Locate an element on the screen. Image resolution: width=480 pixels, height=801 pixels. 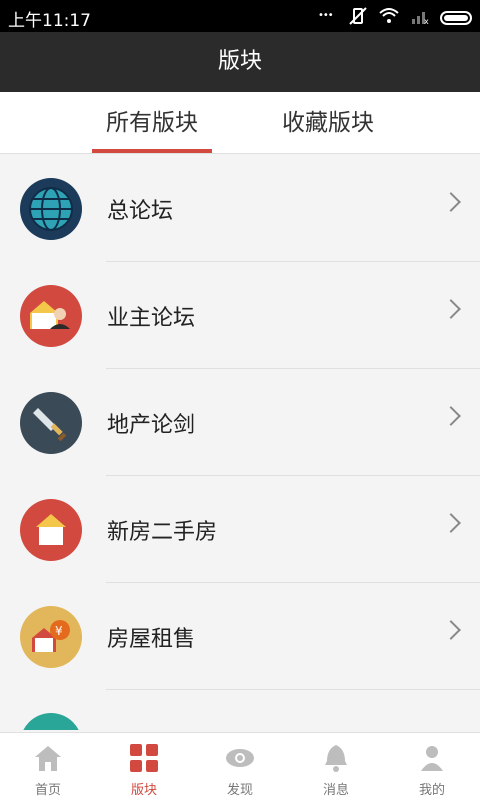
list-item-partial is located at coordinates (240, 710).